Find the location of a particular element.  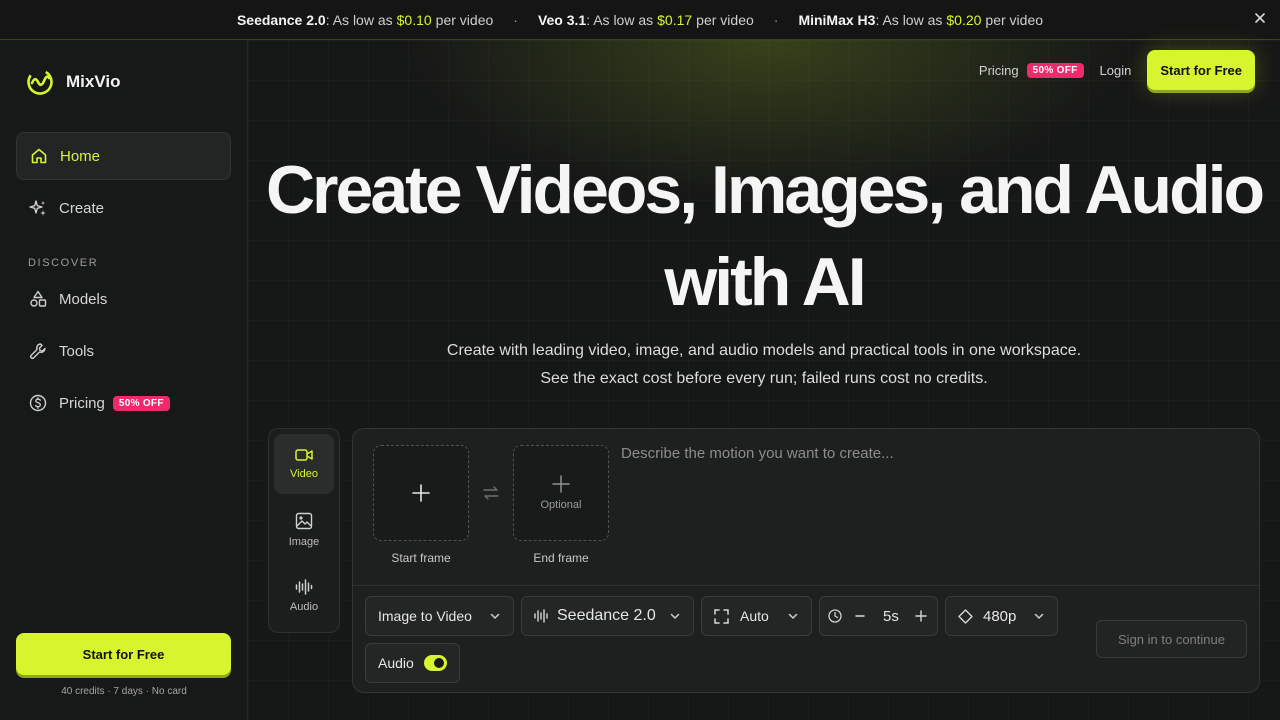

divider is located at coordinates (806, 585).